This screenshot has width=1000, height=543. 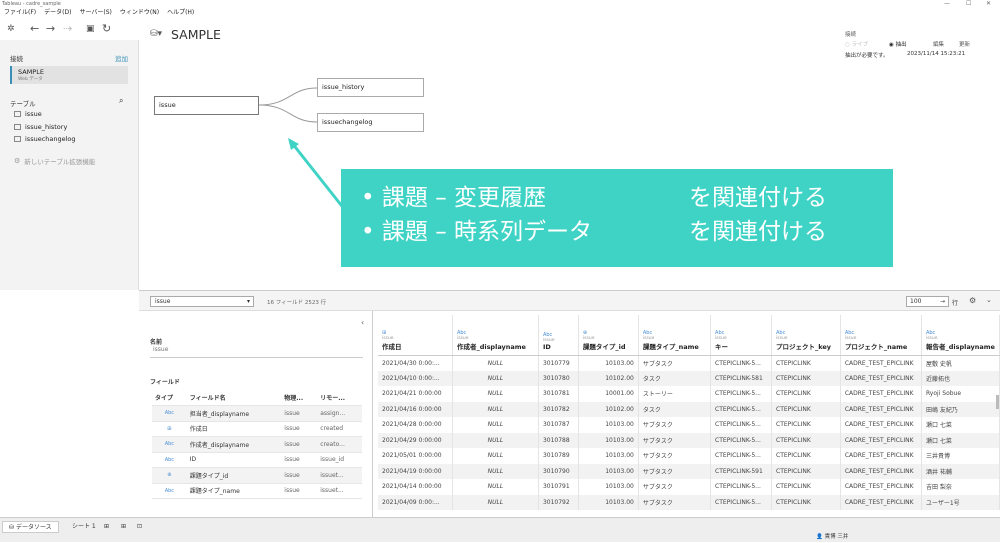 What do you see at coordinates (881, 335) in the screenshot?
I see `grid-column-header: Abc issue プロジェクト_name` at bounding box center [881, 335].